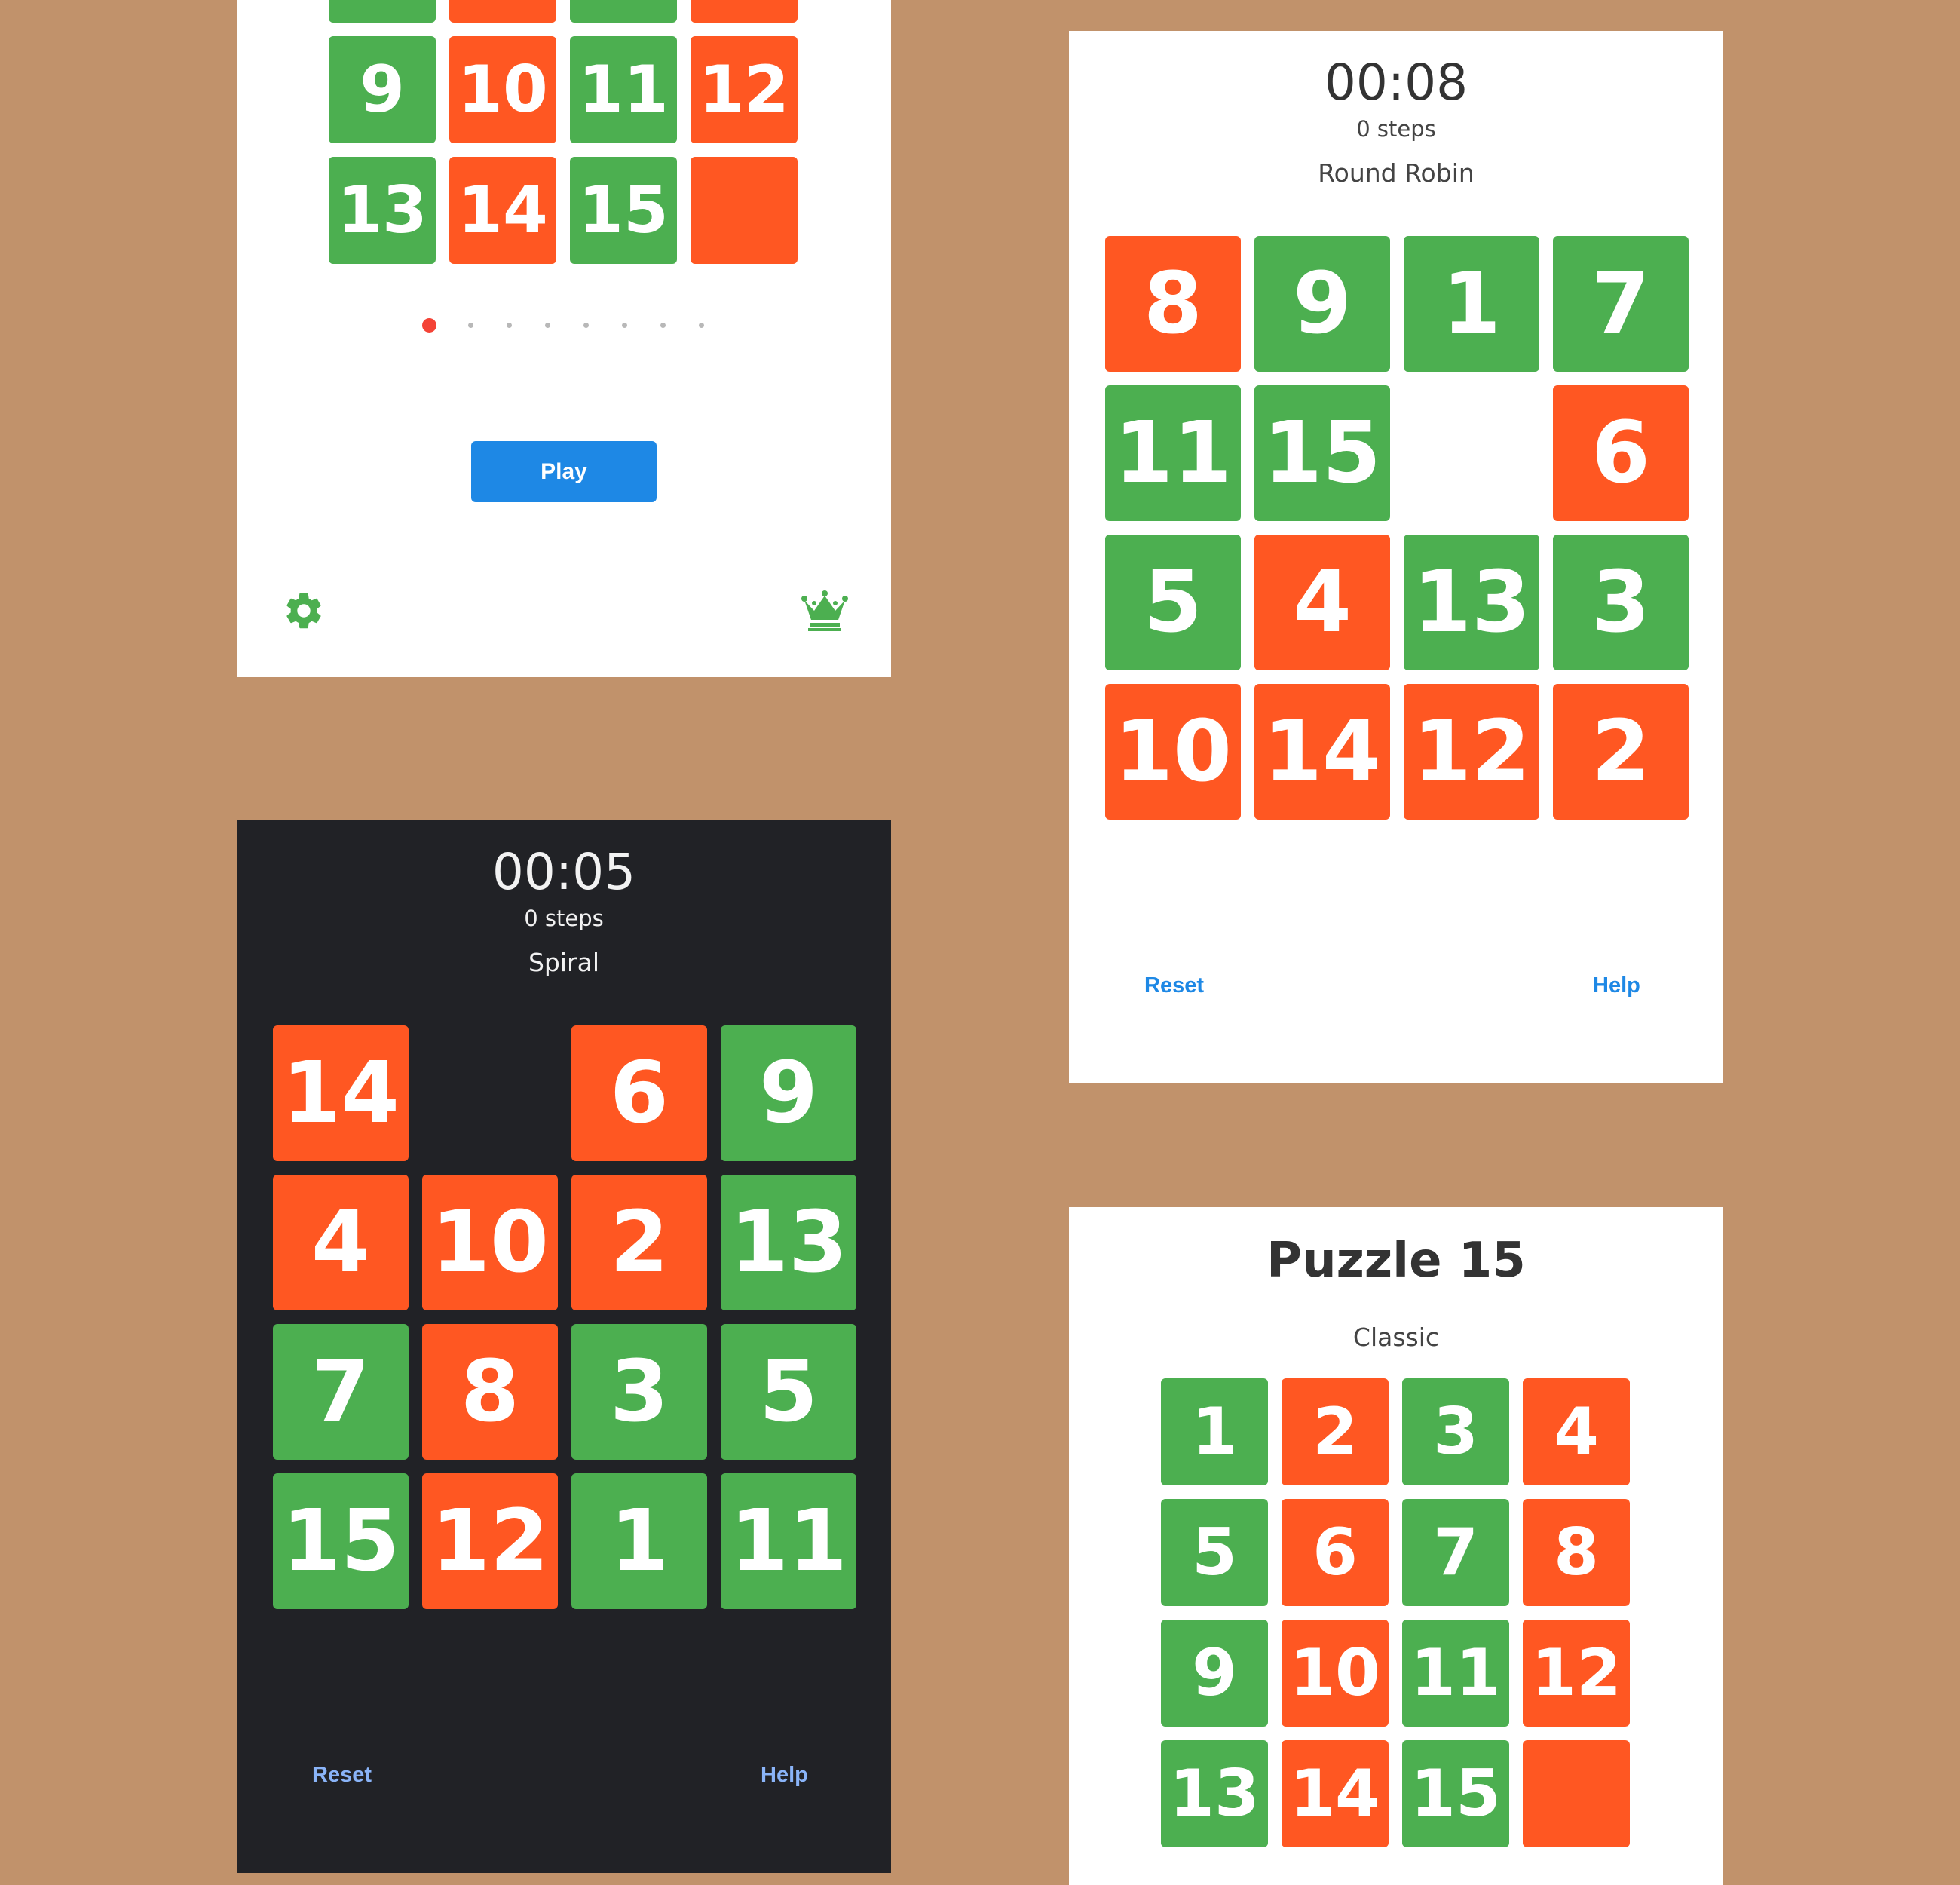 This screenshot has height=1885, width=1960. I want to click on app-title: Puzzle 15, so click(1396, 1261).